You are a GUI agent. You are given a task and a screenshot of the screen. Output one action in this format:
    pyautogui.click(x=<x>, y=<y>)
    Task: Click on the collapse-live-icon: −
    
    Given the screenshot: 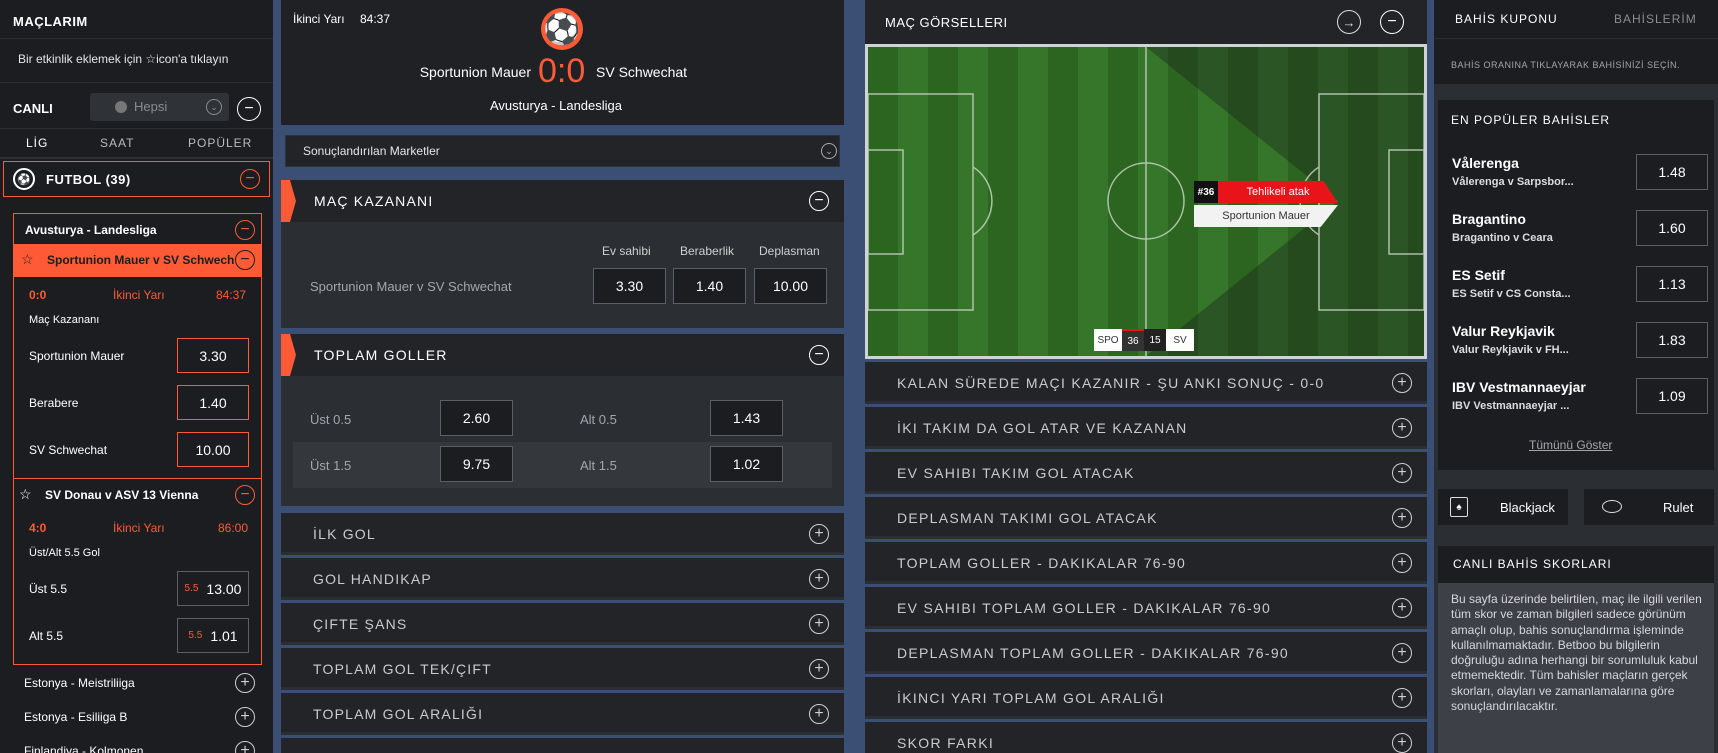 What is the action you would take?
    pyautogui.click(x=249, y=109)
    